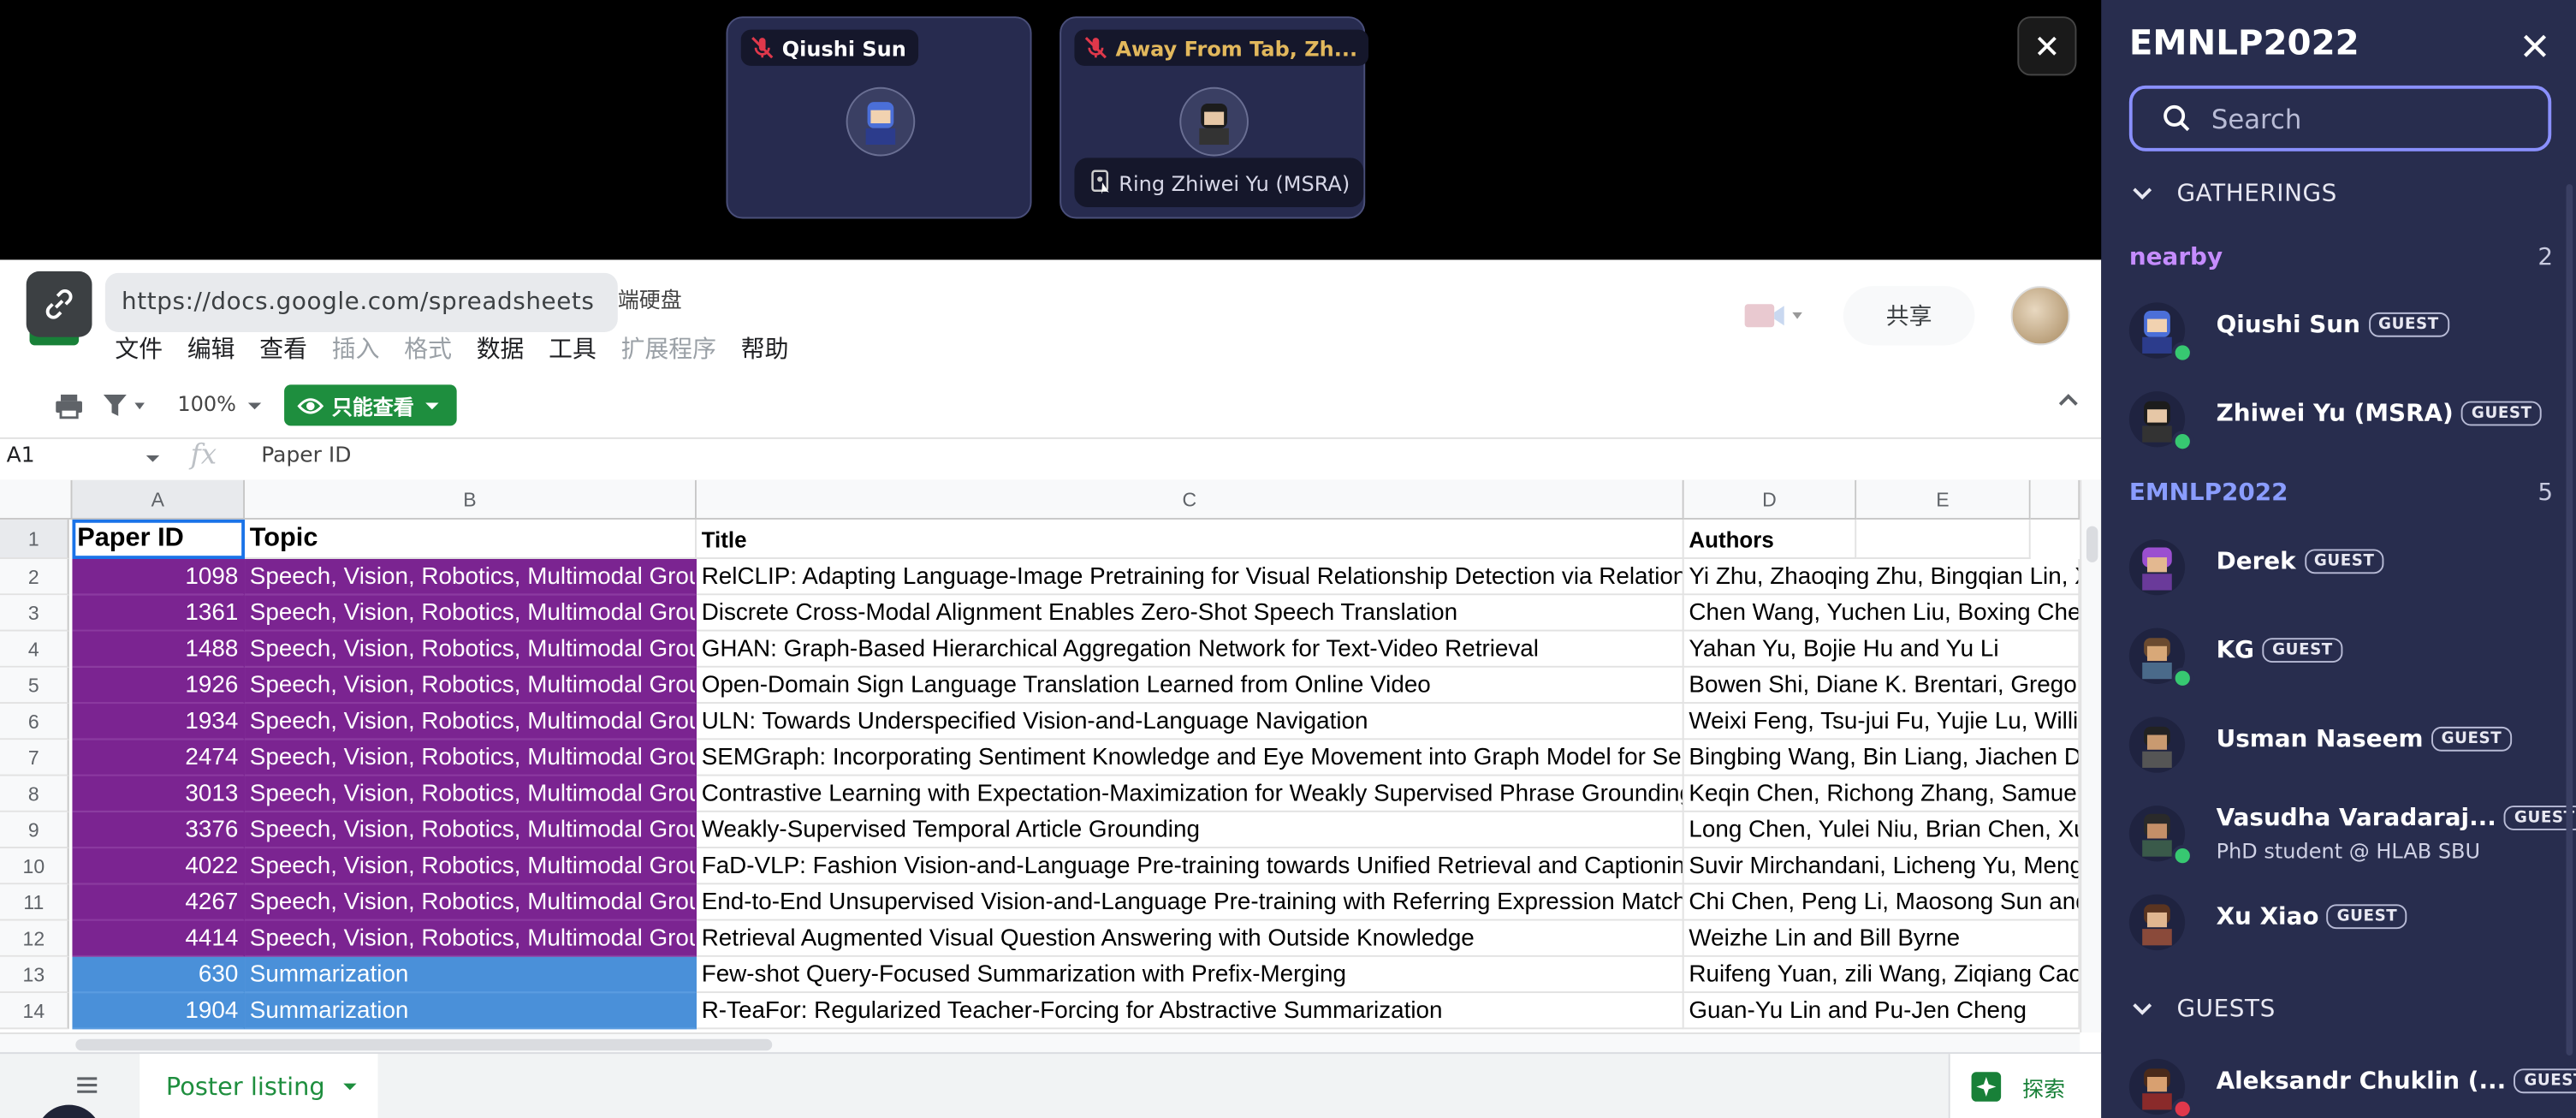 This screenshot has height=1118, width=2576. Describe the element at coordinates (2047, 46) in the screenshot. I see `close-video-button` at that location.